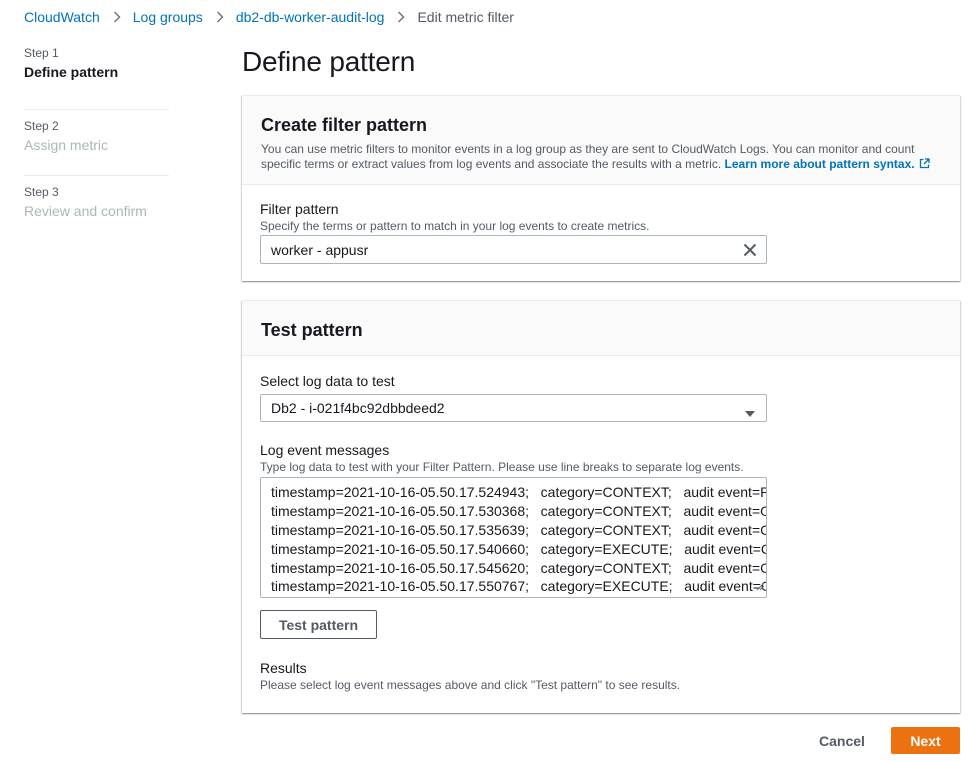 The image size is (974, 761). I want to click on filter-pattern-input: worker - appusr, so click(513, 249).